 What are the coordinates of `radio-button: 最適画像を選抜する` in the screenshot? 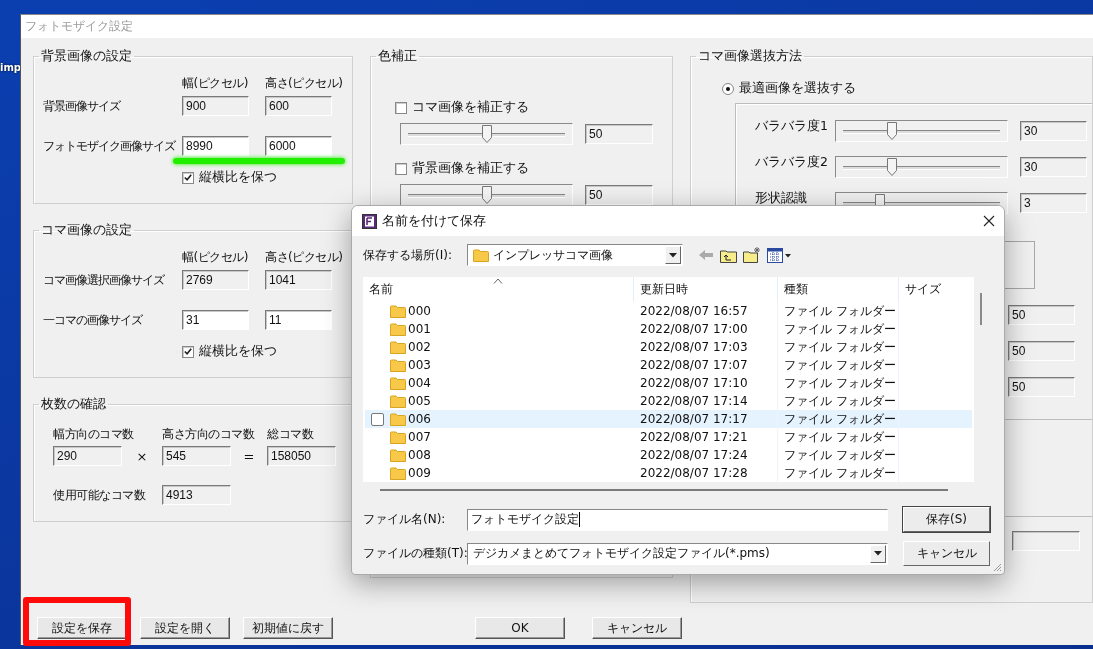 It's located at (789, 88).